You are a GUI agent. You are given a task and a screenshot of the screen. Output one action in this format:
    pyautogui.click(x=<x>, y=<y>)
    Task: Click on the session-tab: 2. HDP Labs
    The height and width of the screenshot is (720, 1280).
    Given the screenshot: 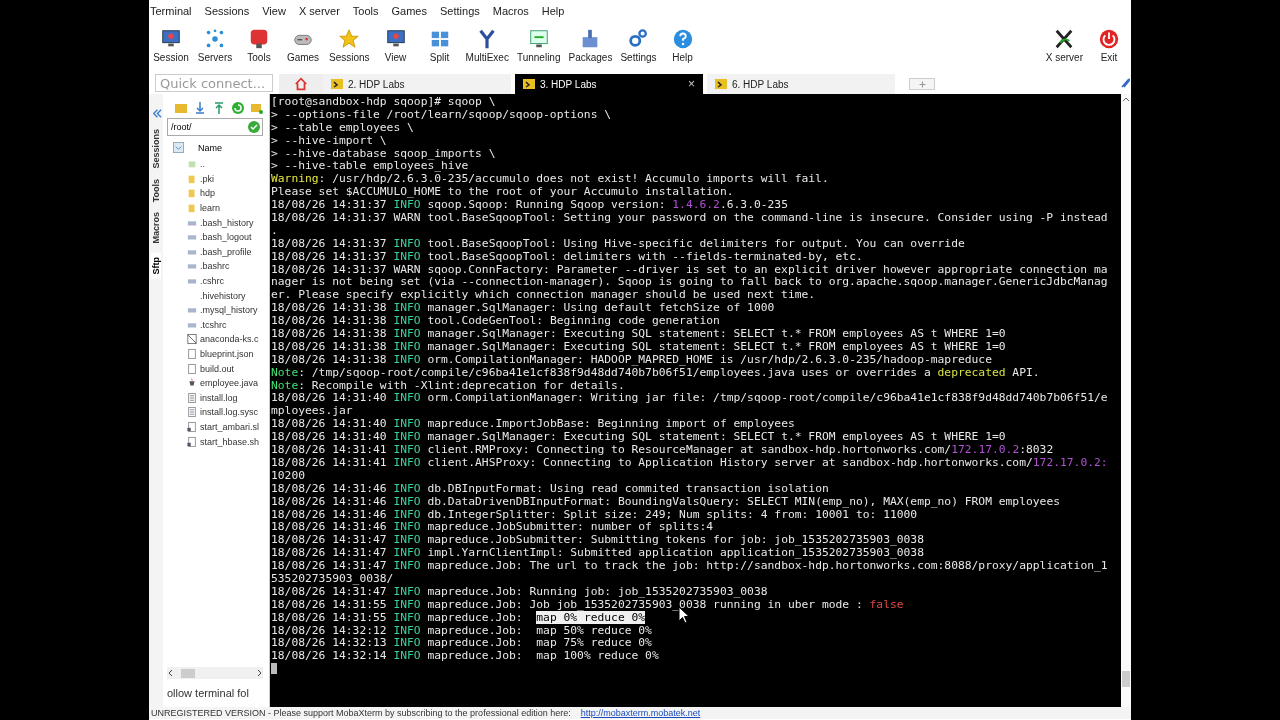 What is the action you would take?
    pyautogui.click(x=417, y=84)
    